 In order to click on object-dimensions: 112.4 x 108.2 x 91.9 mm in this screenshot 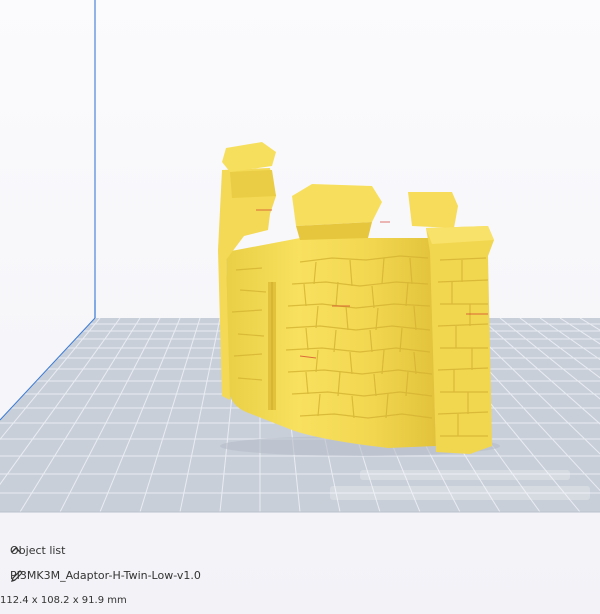, I will do `click(63, 600)`.